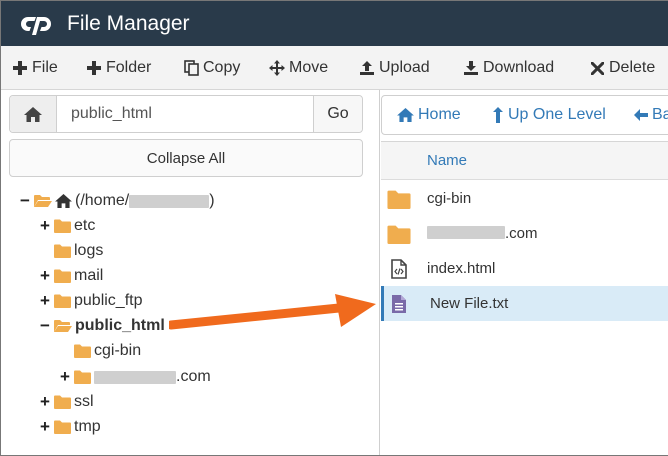  What do you see at coordinates (169, 201) in the screenshot?
I see `redacted-username` at bounding box center [169, 201].